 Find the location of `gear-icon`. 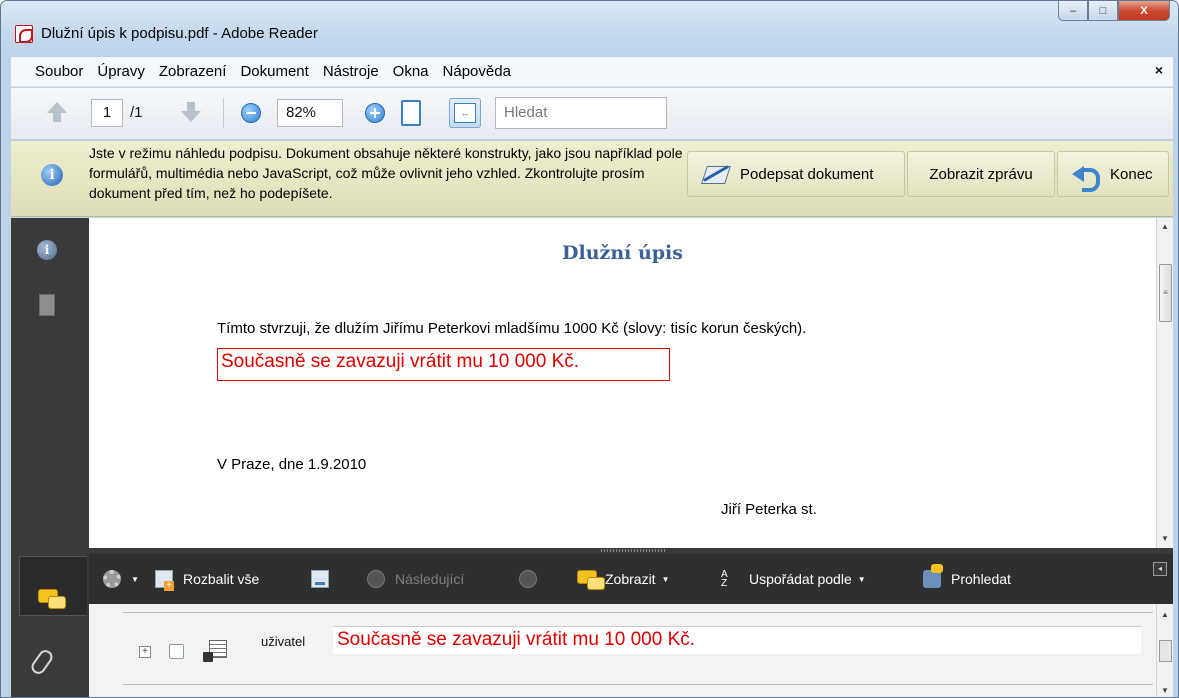

gear-icon is located at coordinates (112, 579).